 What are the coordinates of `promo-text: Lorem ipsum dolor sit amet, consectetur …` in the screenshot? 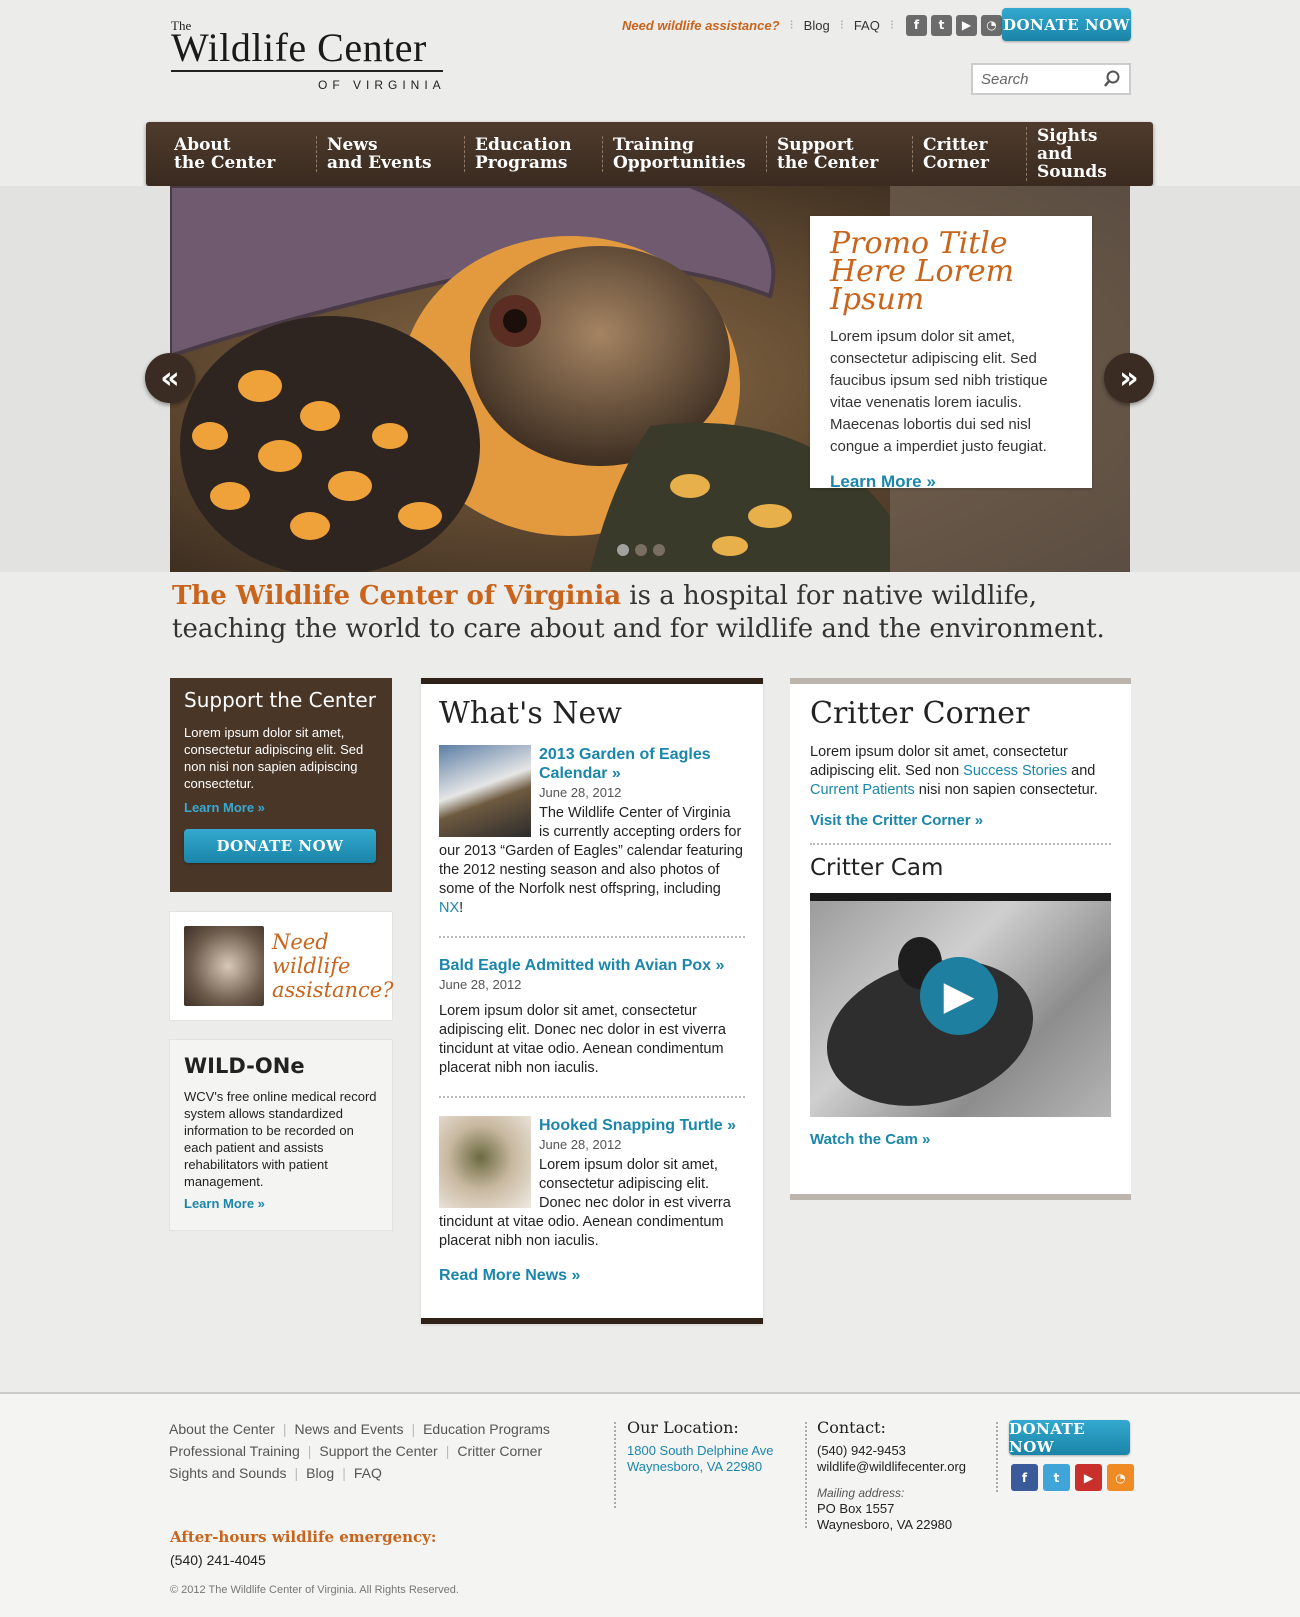 It's located at (939, 391).